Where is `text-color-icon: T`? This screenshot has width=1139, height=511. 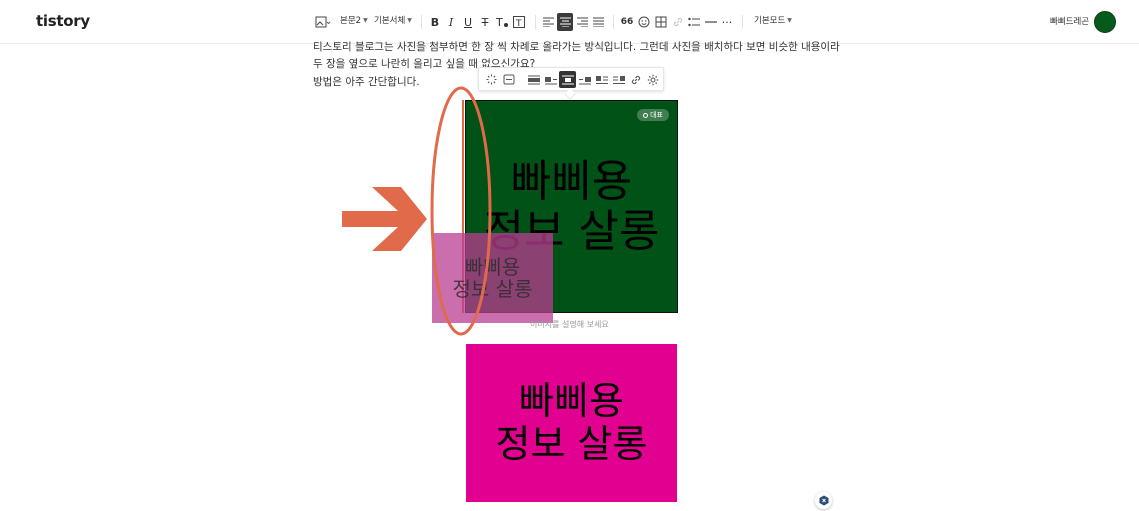
text-color-icon: T is located at coordinates (501, 22).